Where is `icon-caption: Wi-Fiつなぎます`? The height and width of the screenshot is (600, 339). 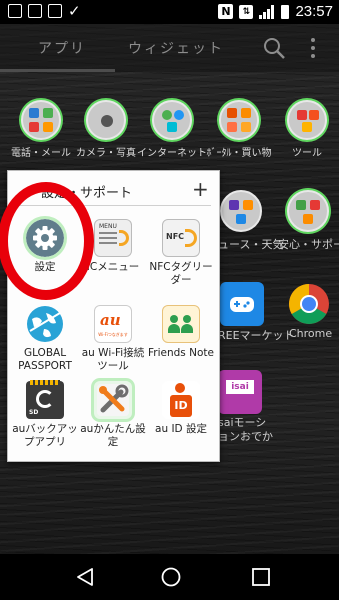
icon-caption: Wi-Fiつなぎます is located at coordinates (113, 334).